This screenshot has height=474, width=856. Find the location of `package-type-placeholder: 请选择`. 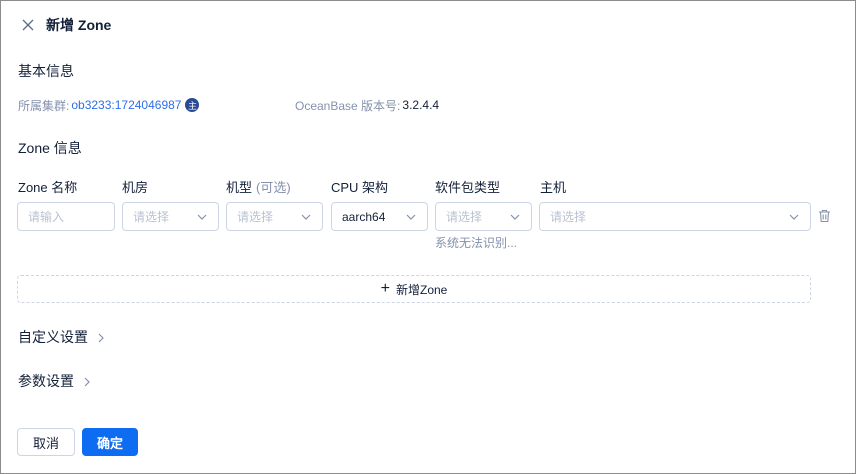

package-type-placeholder: 请选择 is located at coordinates (464, 217).